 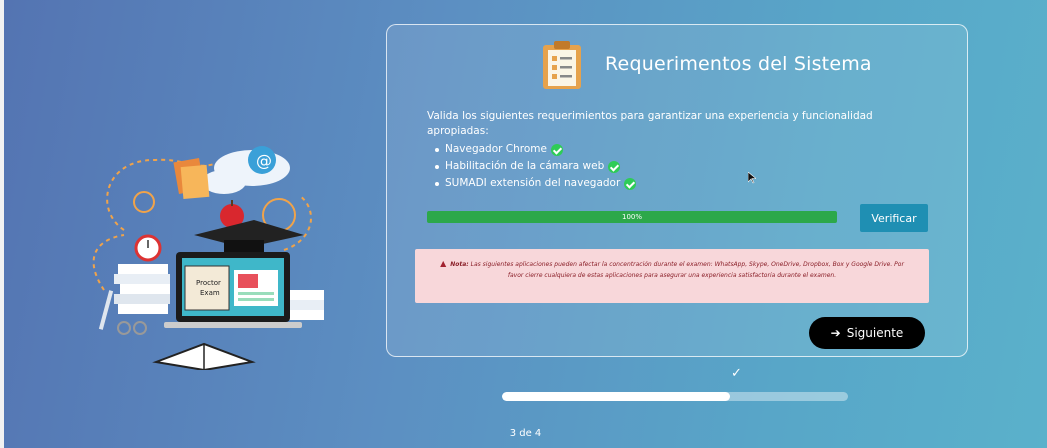 I want to click on list-item: Navegador Chrome, so click(x=535, y=149).